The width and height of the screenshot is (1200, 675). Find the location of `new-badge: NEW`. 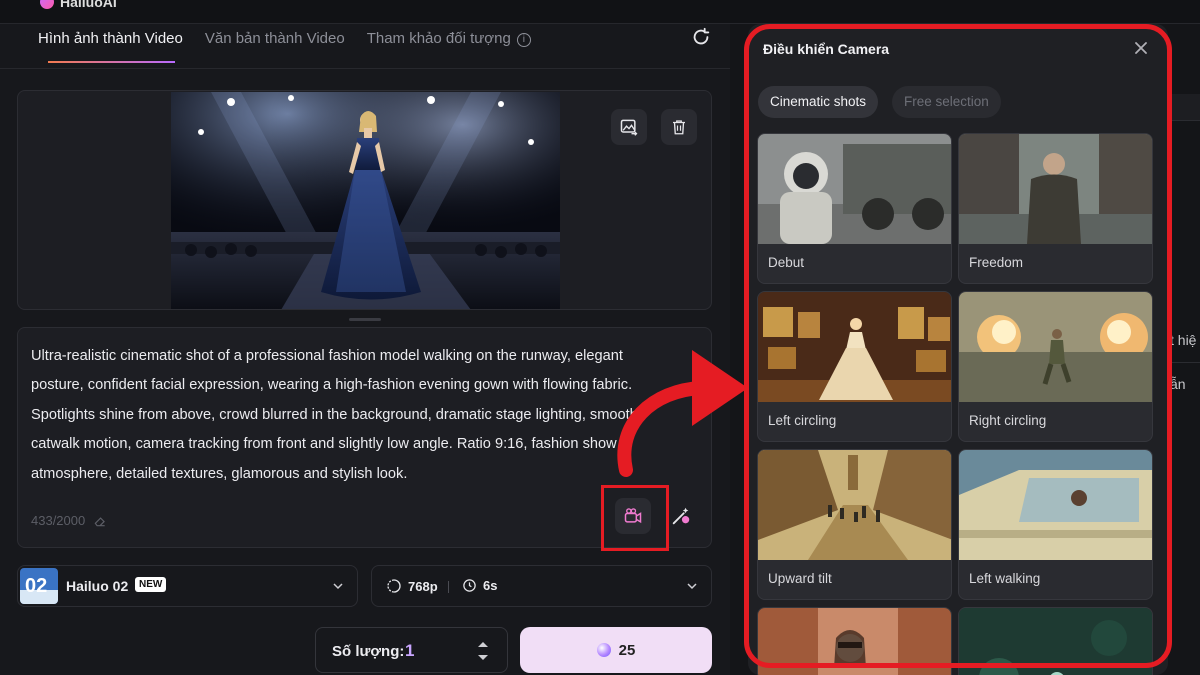

new-badge: NEW is located at coordinates (151, 584).